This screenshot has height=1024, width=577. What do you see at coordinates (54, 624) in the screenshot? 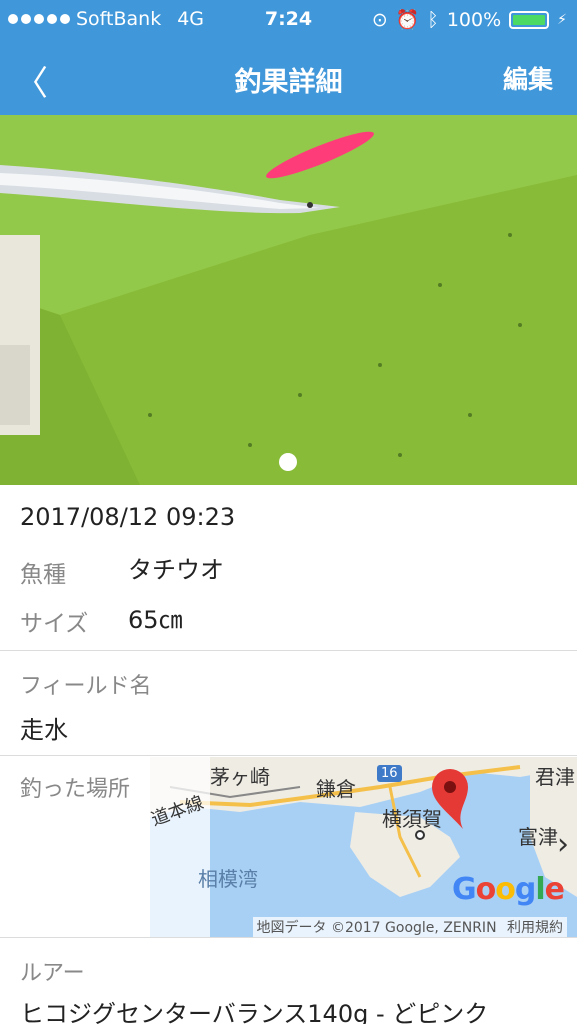
I see `size-label: サイズ` at bounding box center [54, 624].